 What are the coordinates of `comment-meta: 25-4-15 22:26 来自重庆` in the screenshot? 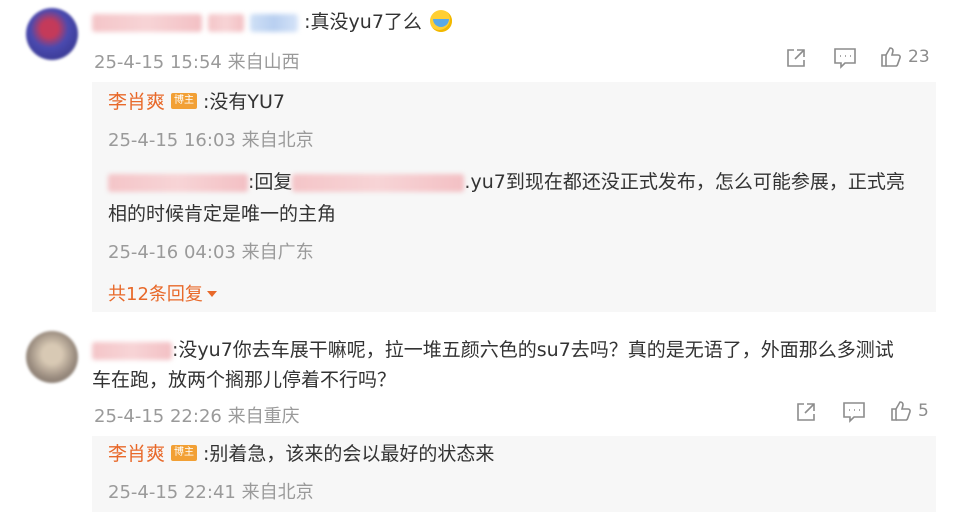 It's located at (197, 416).